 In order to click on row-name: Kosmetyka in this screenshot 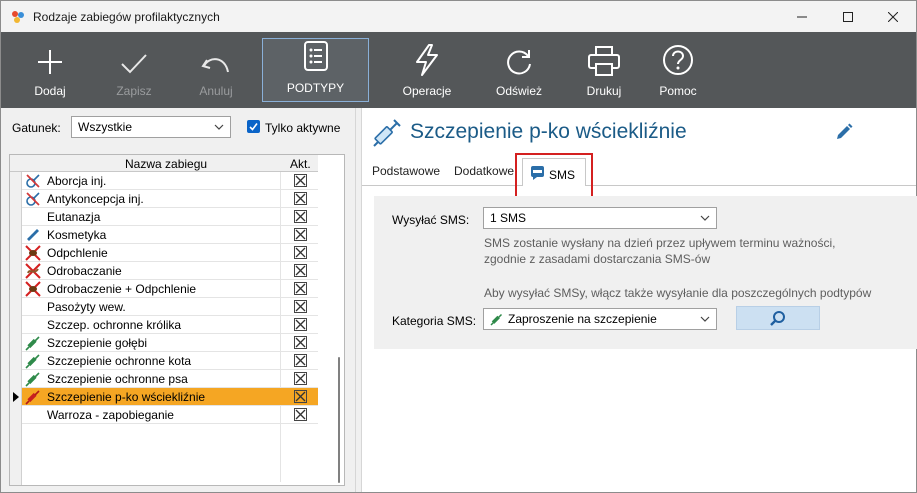, I will do `click(77, 235)`.